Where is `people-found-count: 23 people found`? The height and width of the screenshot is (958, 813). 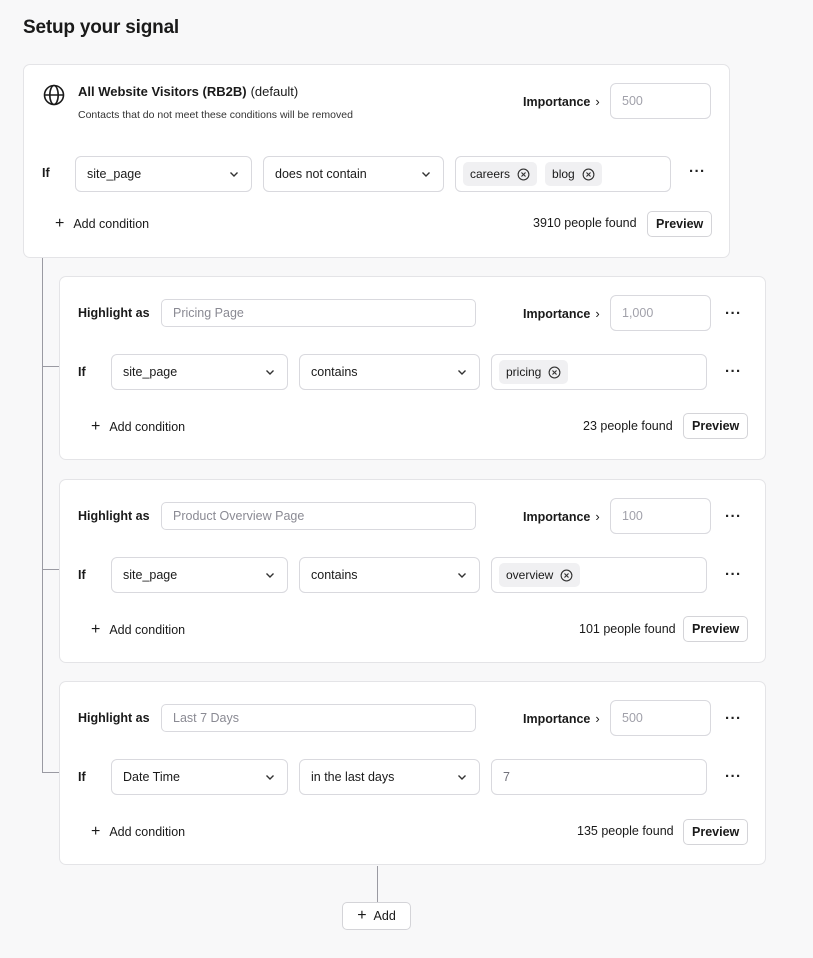 people-found-count: 23 people found is located at coordinates (628, 426).